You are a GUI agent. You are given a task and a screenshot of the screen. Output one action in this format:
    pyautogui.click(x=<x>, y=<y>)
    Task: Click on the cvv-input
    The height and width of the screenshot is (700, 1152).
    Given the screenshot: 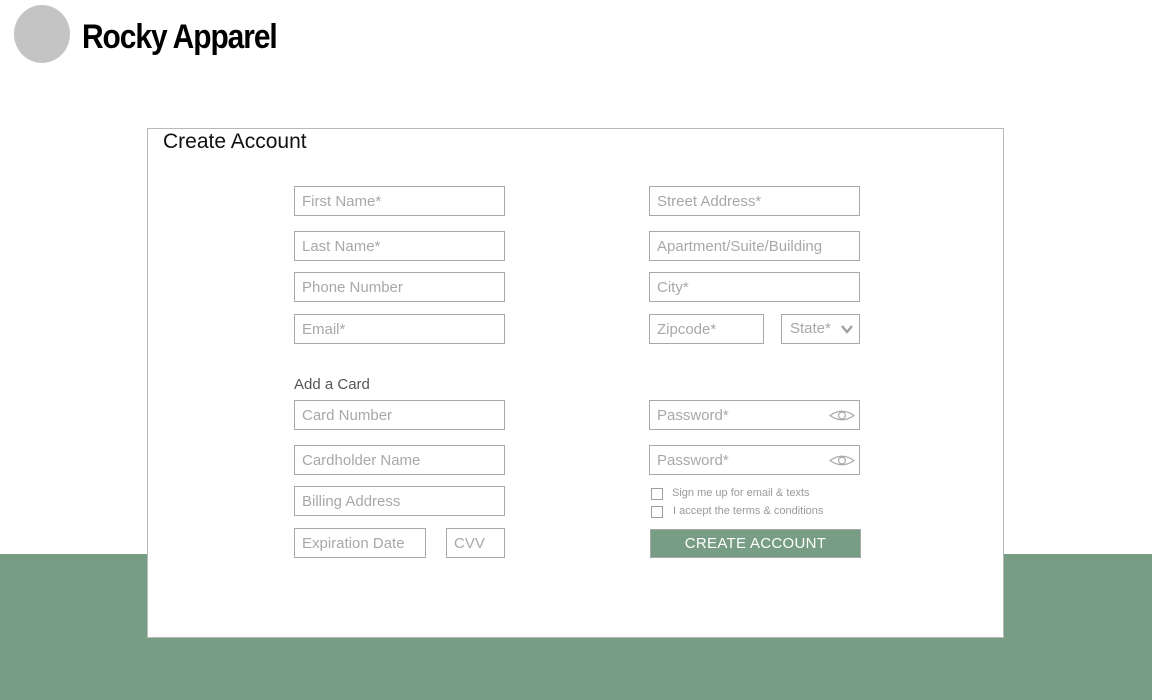 What is the action you would take?
    pyautogui.click(x=475, y=543)
    